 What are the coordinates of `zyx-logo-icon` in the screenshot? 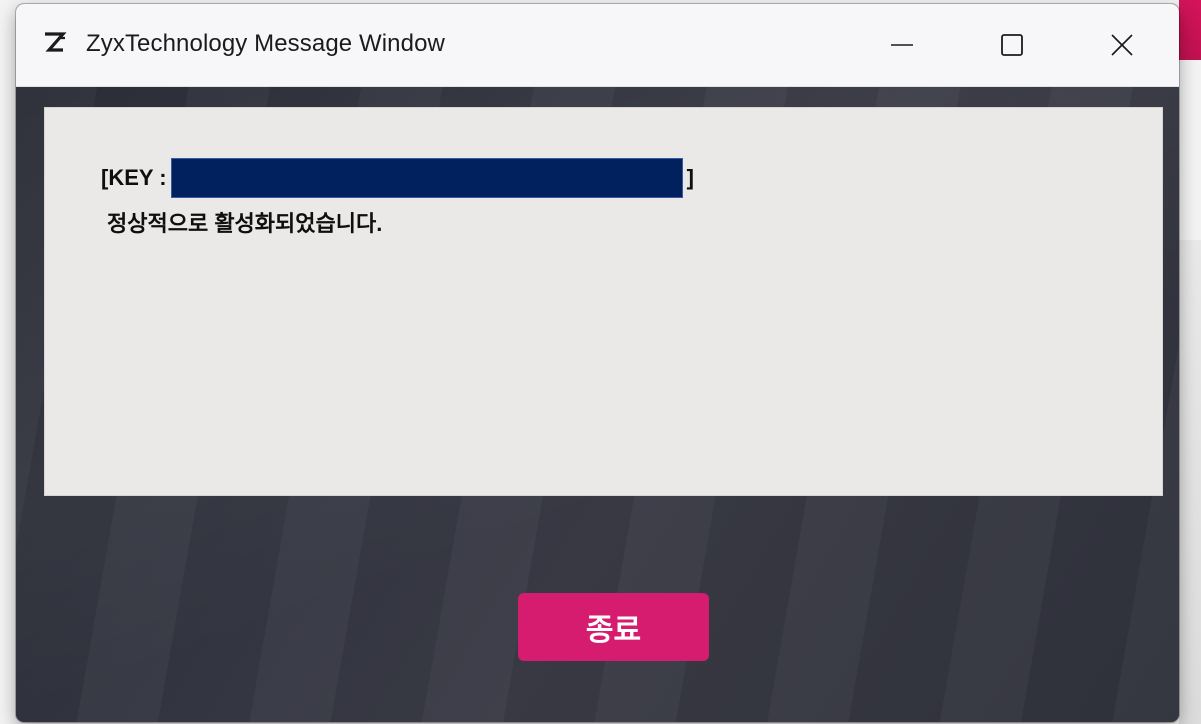 It's located at (56, 42).